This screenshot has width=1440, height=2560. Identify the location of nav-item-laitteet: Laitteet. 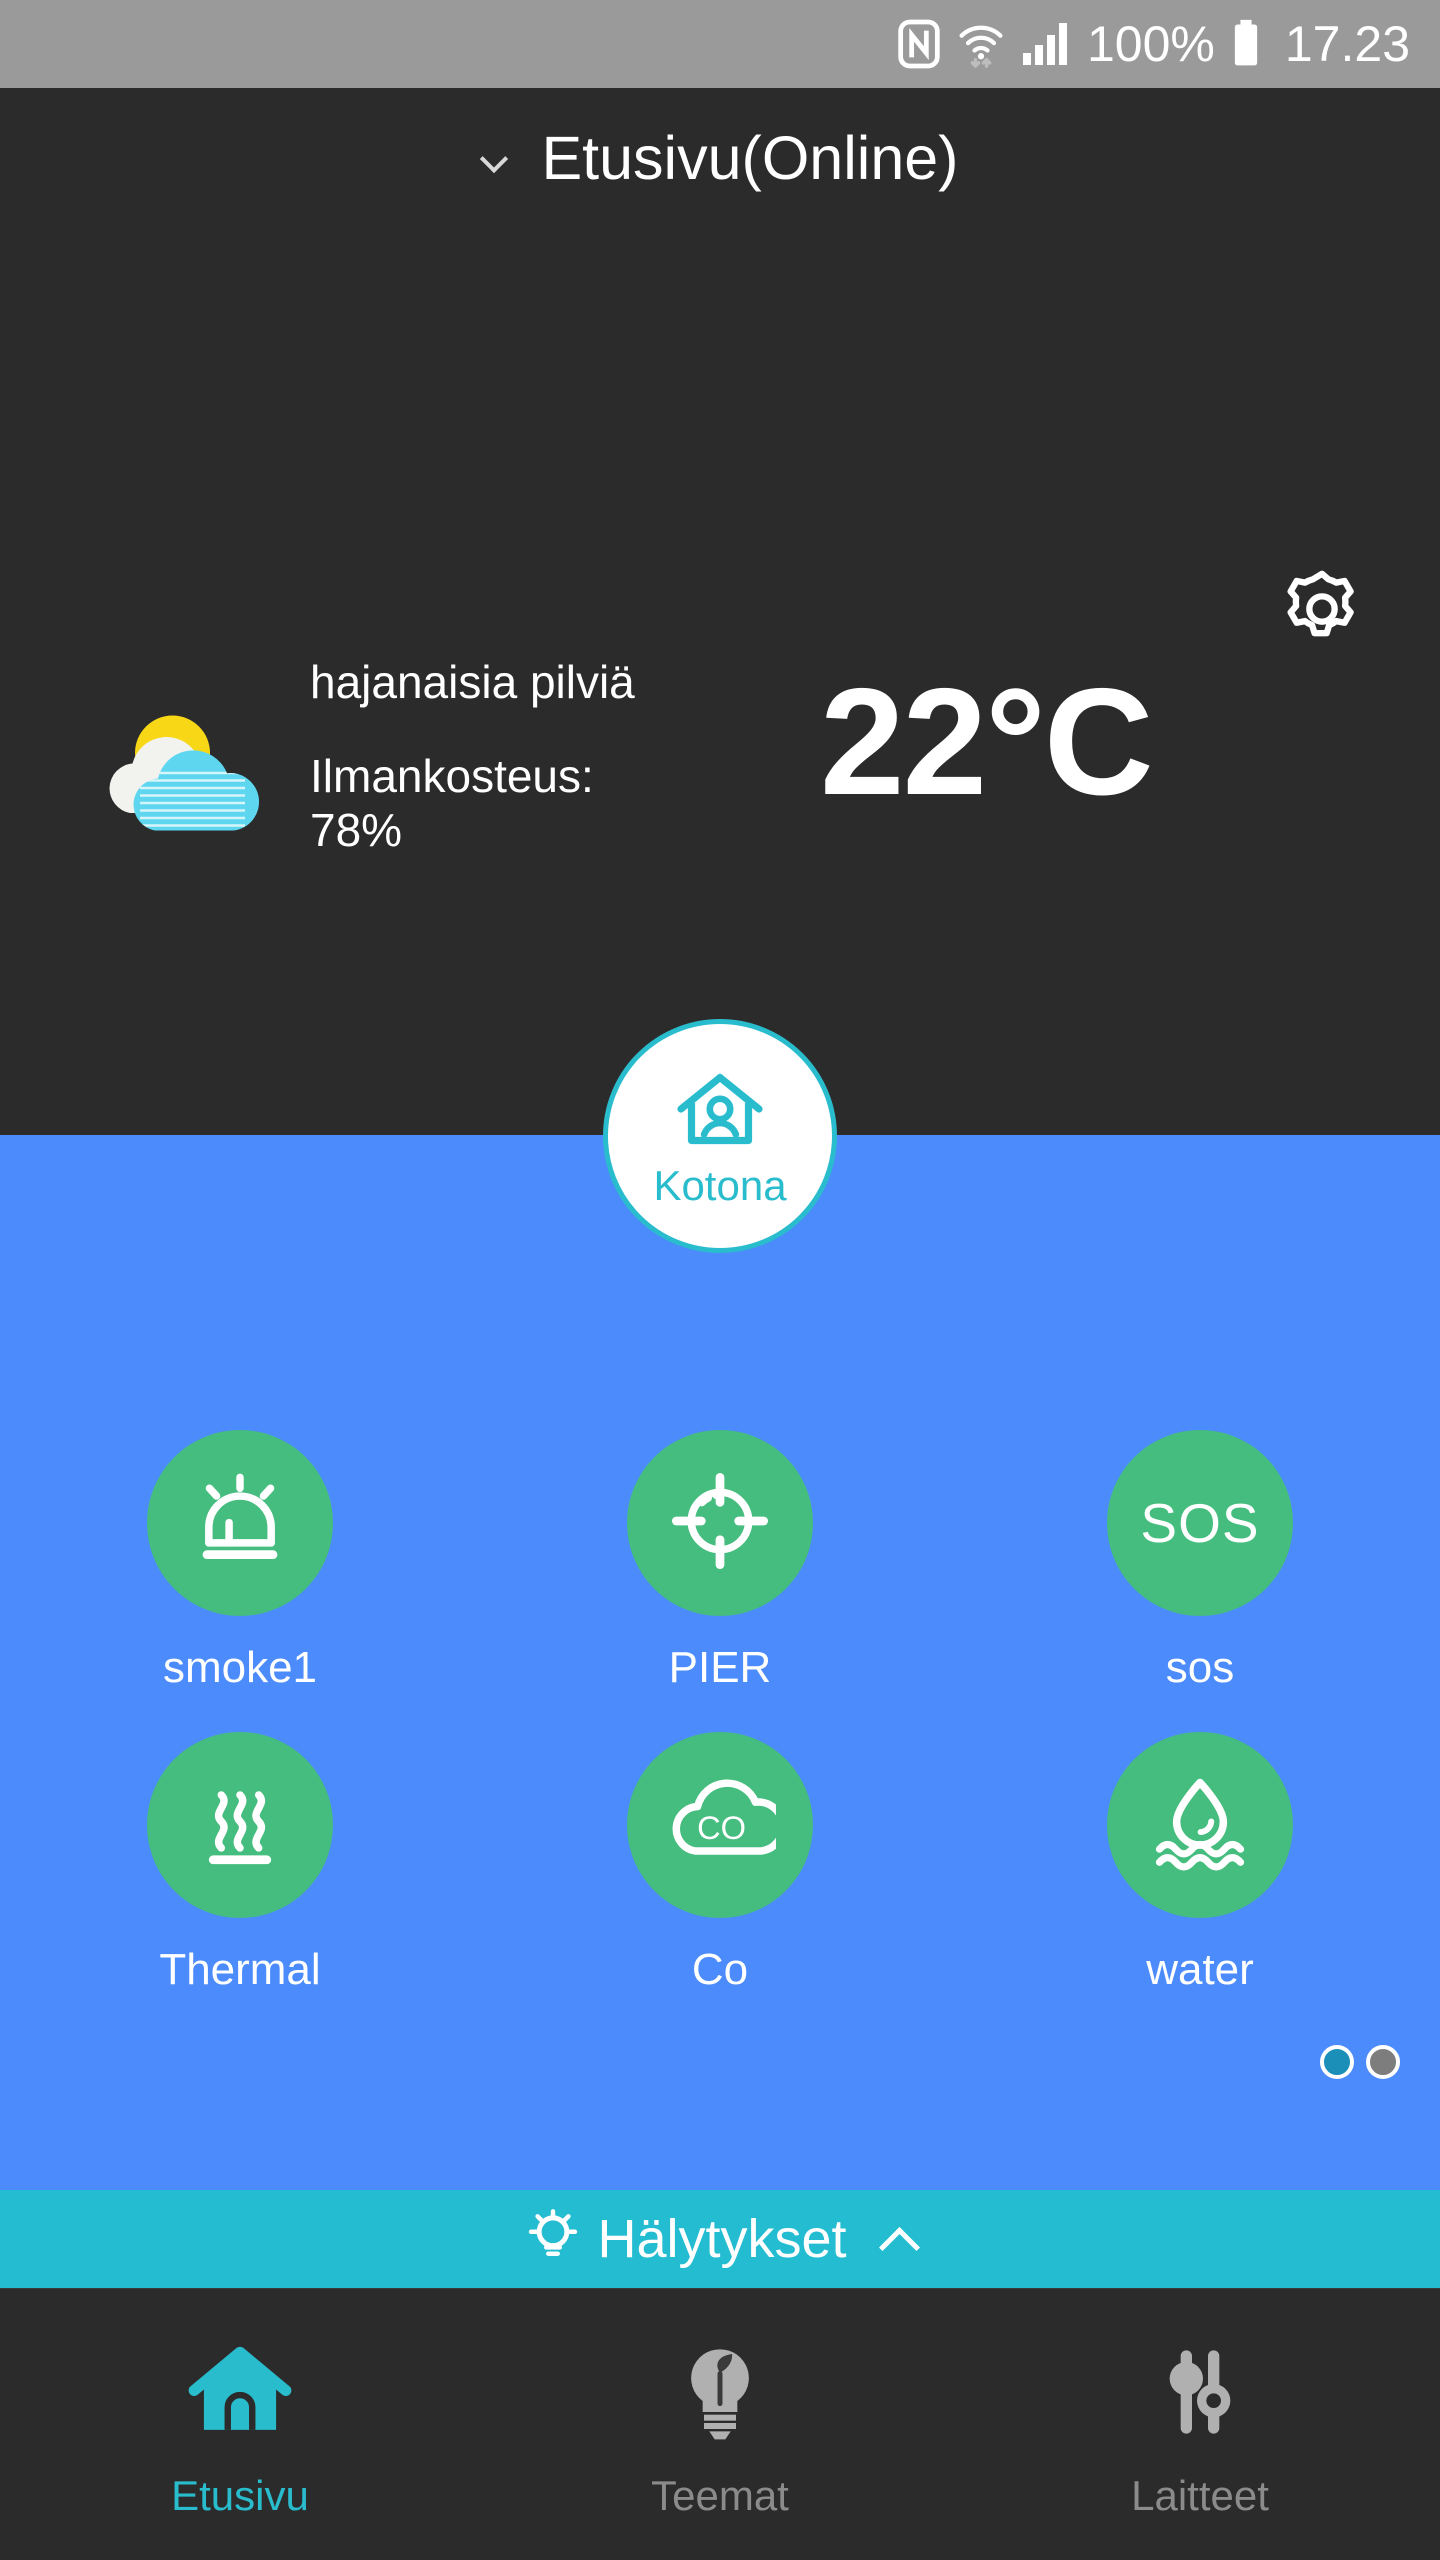
(1200, 2424).